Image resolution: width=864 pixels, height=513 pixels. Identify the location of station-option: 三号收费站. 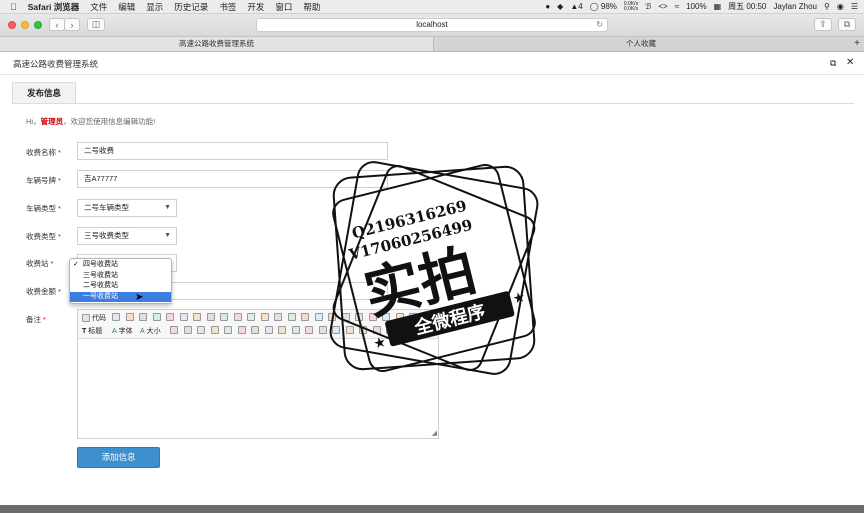
(120, 276).